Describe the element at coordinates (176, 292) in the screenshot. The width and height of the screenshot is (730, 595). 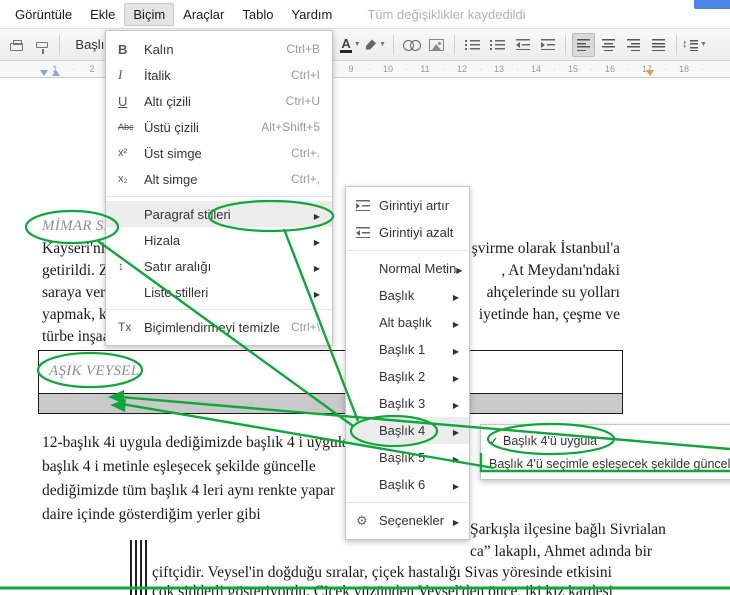
I see `menu-item-label: Liste stilleri` at that location.